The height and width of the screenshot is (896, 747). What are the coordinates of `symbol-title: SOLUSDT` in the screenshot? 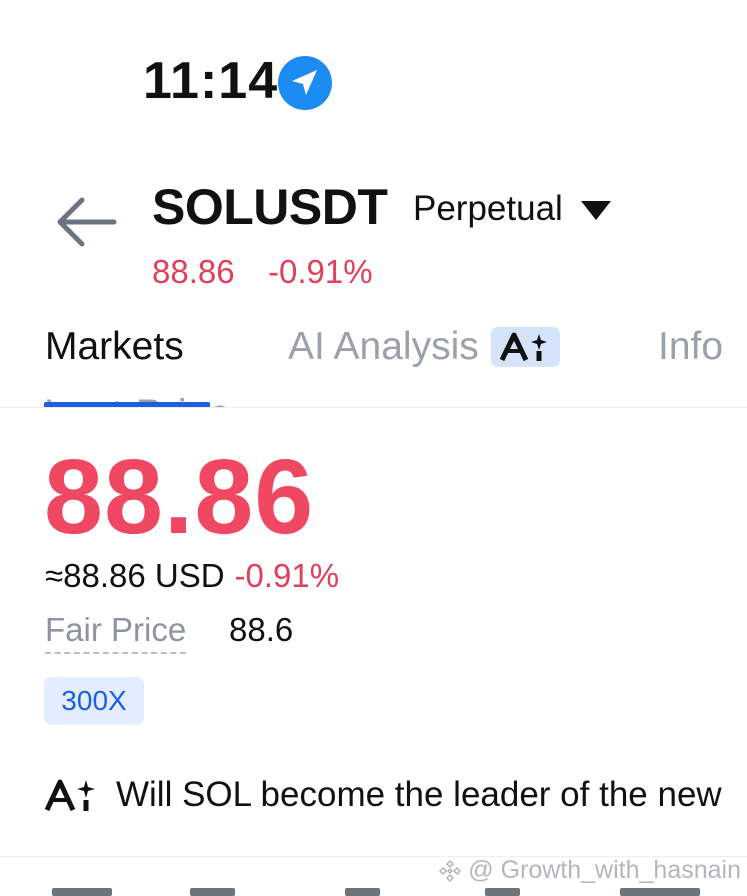 It's located at (270, 207).